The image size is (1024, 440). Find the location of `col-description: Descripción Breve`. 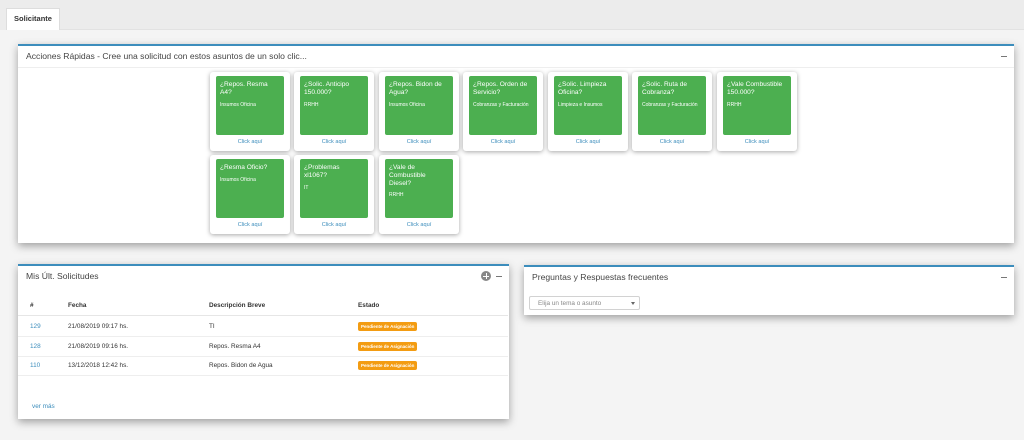

col-description: Descripción Breve is located at coordinates (237, 305).